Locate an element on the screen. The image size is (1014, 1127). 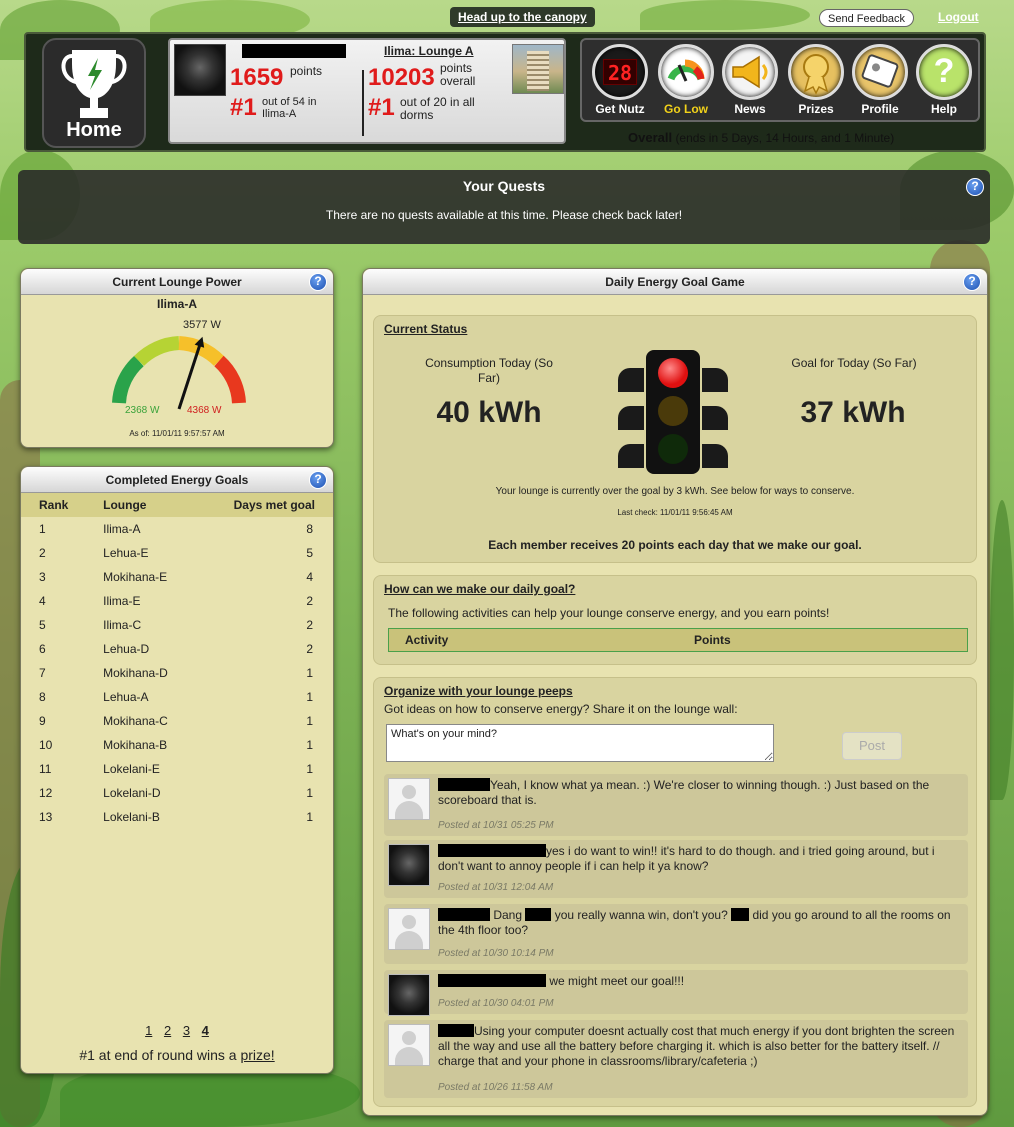
prize-link: prize! is located at coordinates (257, 1055).